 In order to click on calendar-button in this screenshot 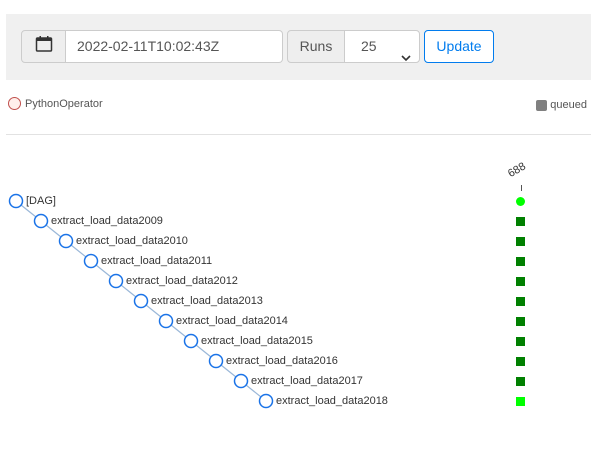, I will do `click(43, 46)`.